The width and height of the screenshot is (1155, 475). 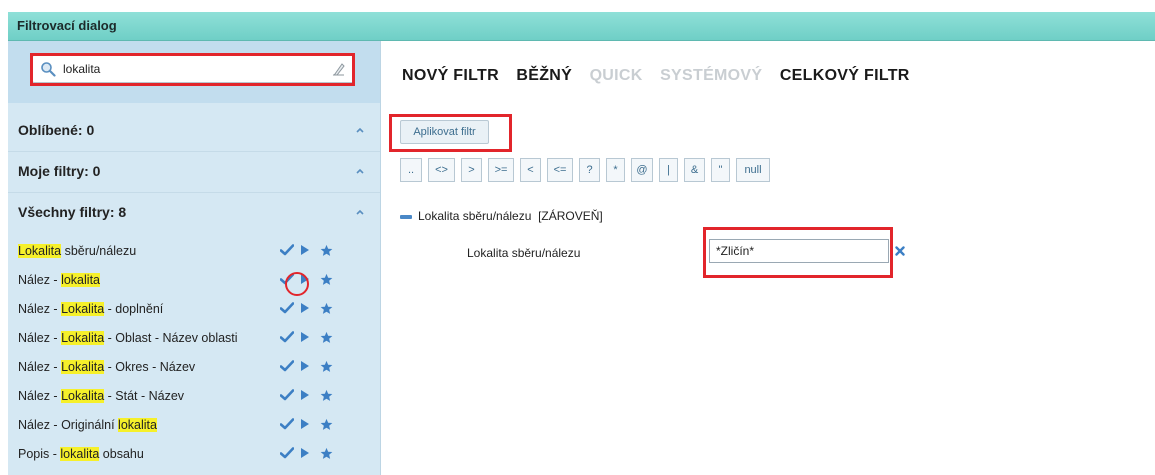 What do you see at coordinates (441, 170) in the screenshot?
I see `operator-button: <>` at bounding box center [441, 170].